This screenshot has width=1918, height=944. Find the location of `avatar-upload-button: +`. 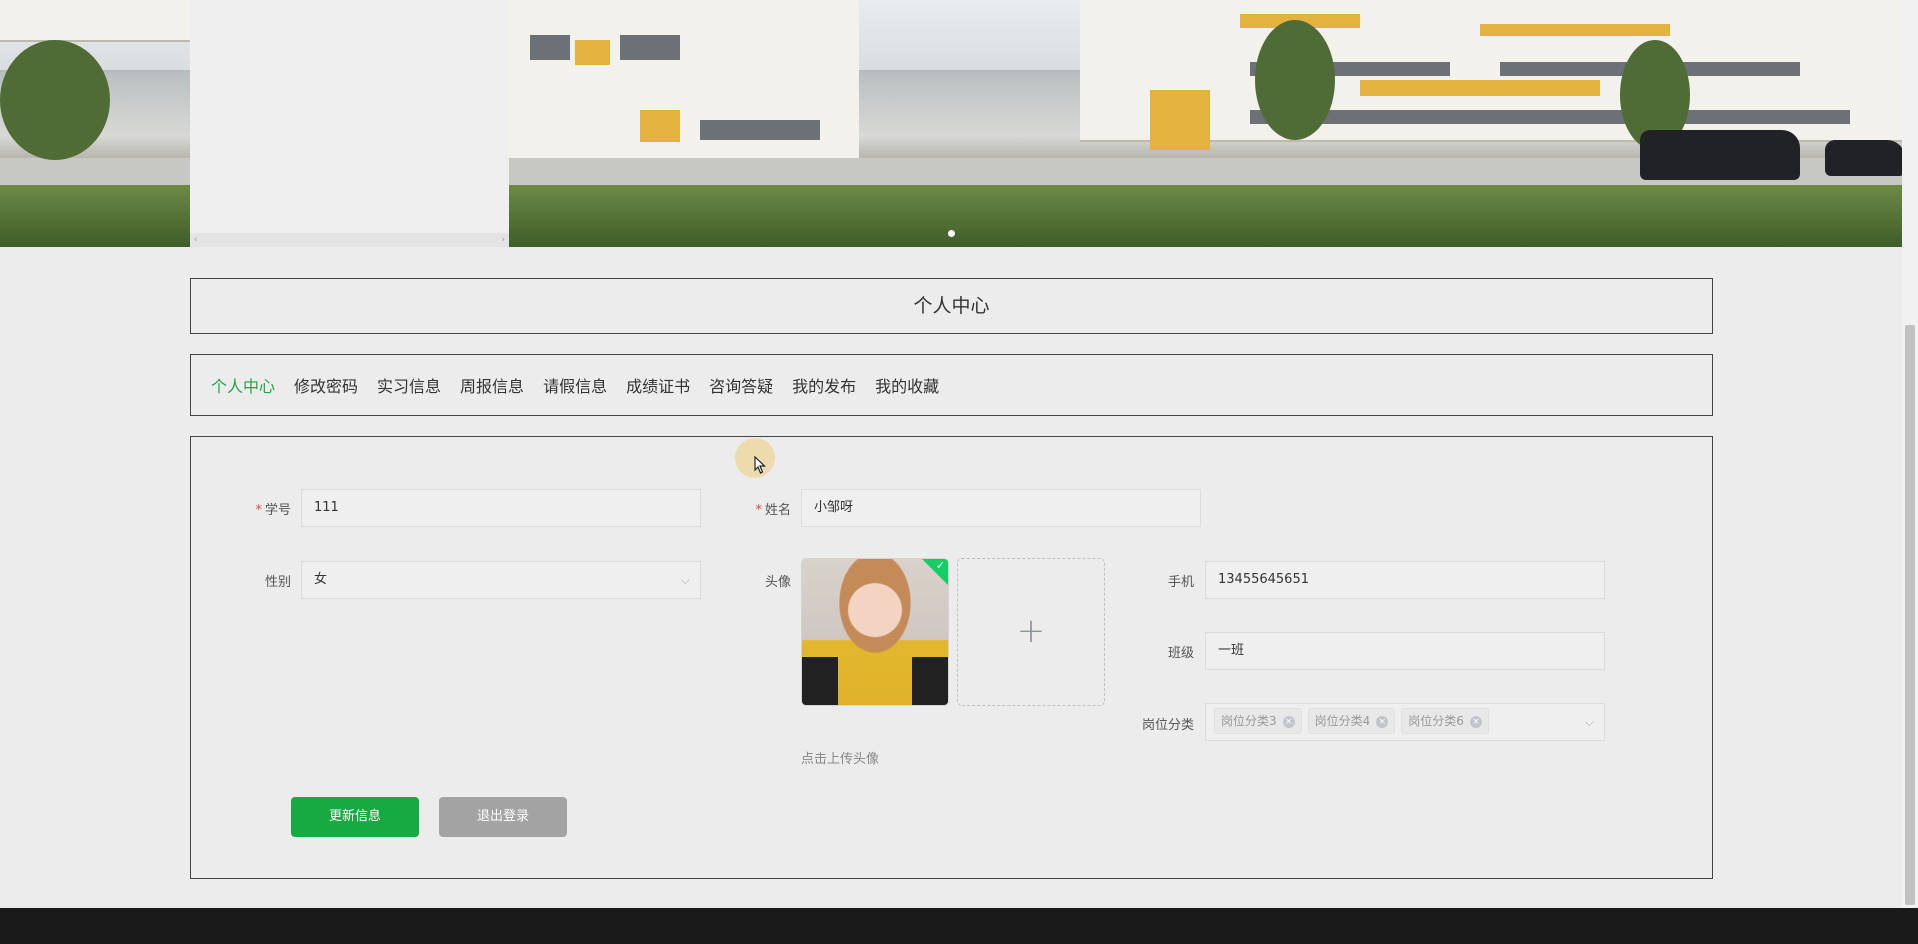

avatar-upload-button: + is located at coordinates (1031, 632).